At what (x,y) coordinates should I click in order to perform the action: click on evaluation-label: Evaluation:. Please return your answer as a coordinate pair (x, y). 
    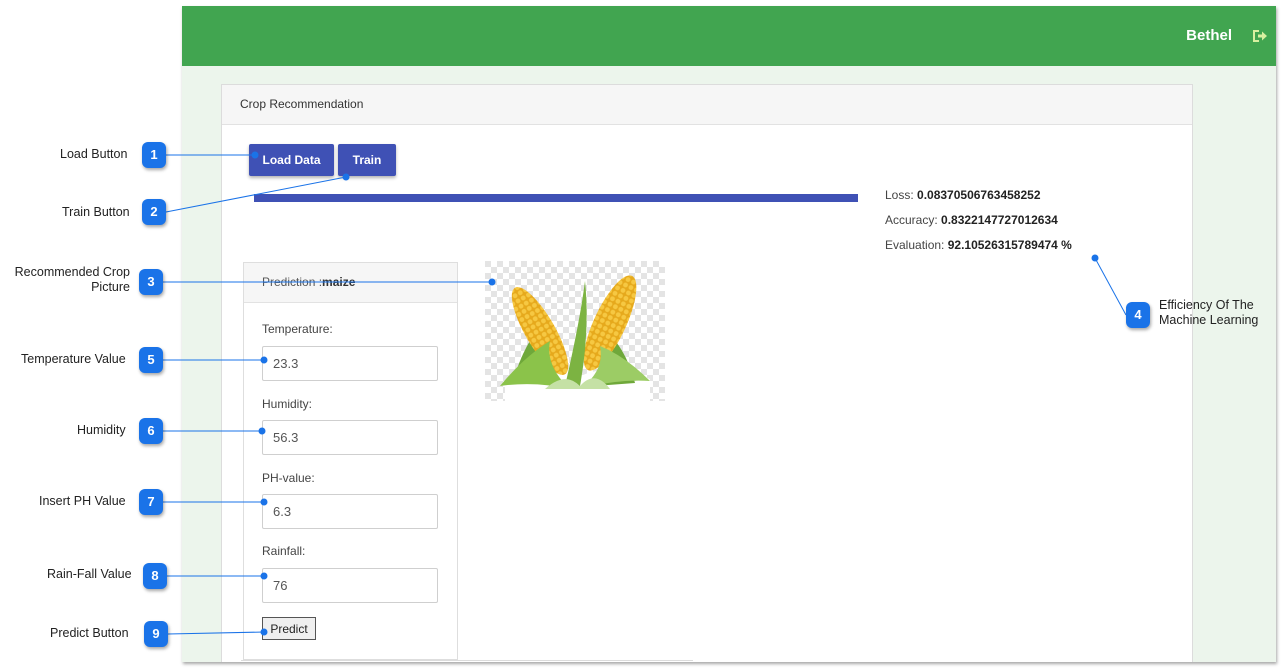
    Looking at the image, I should click on (915, 245).